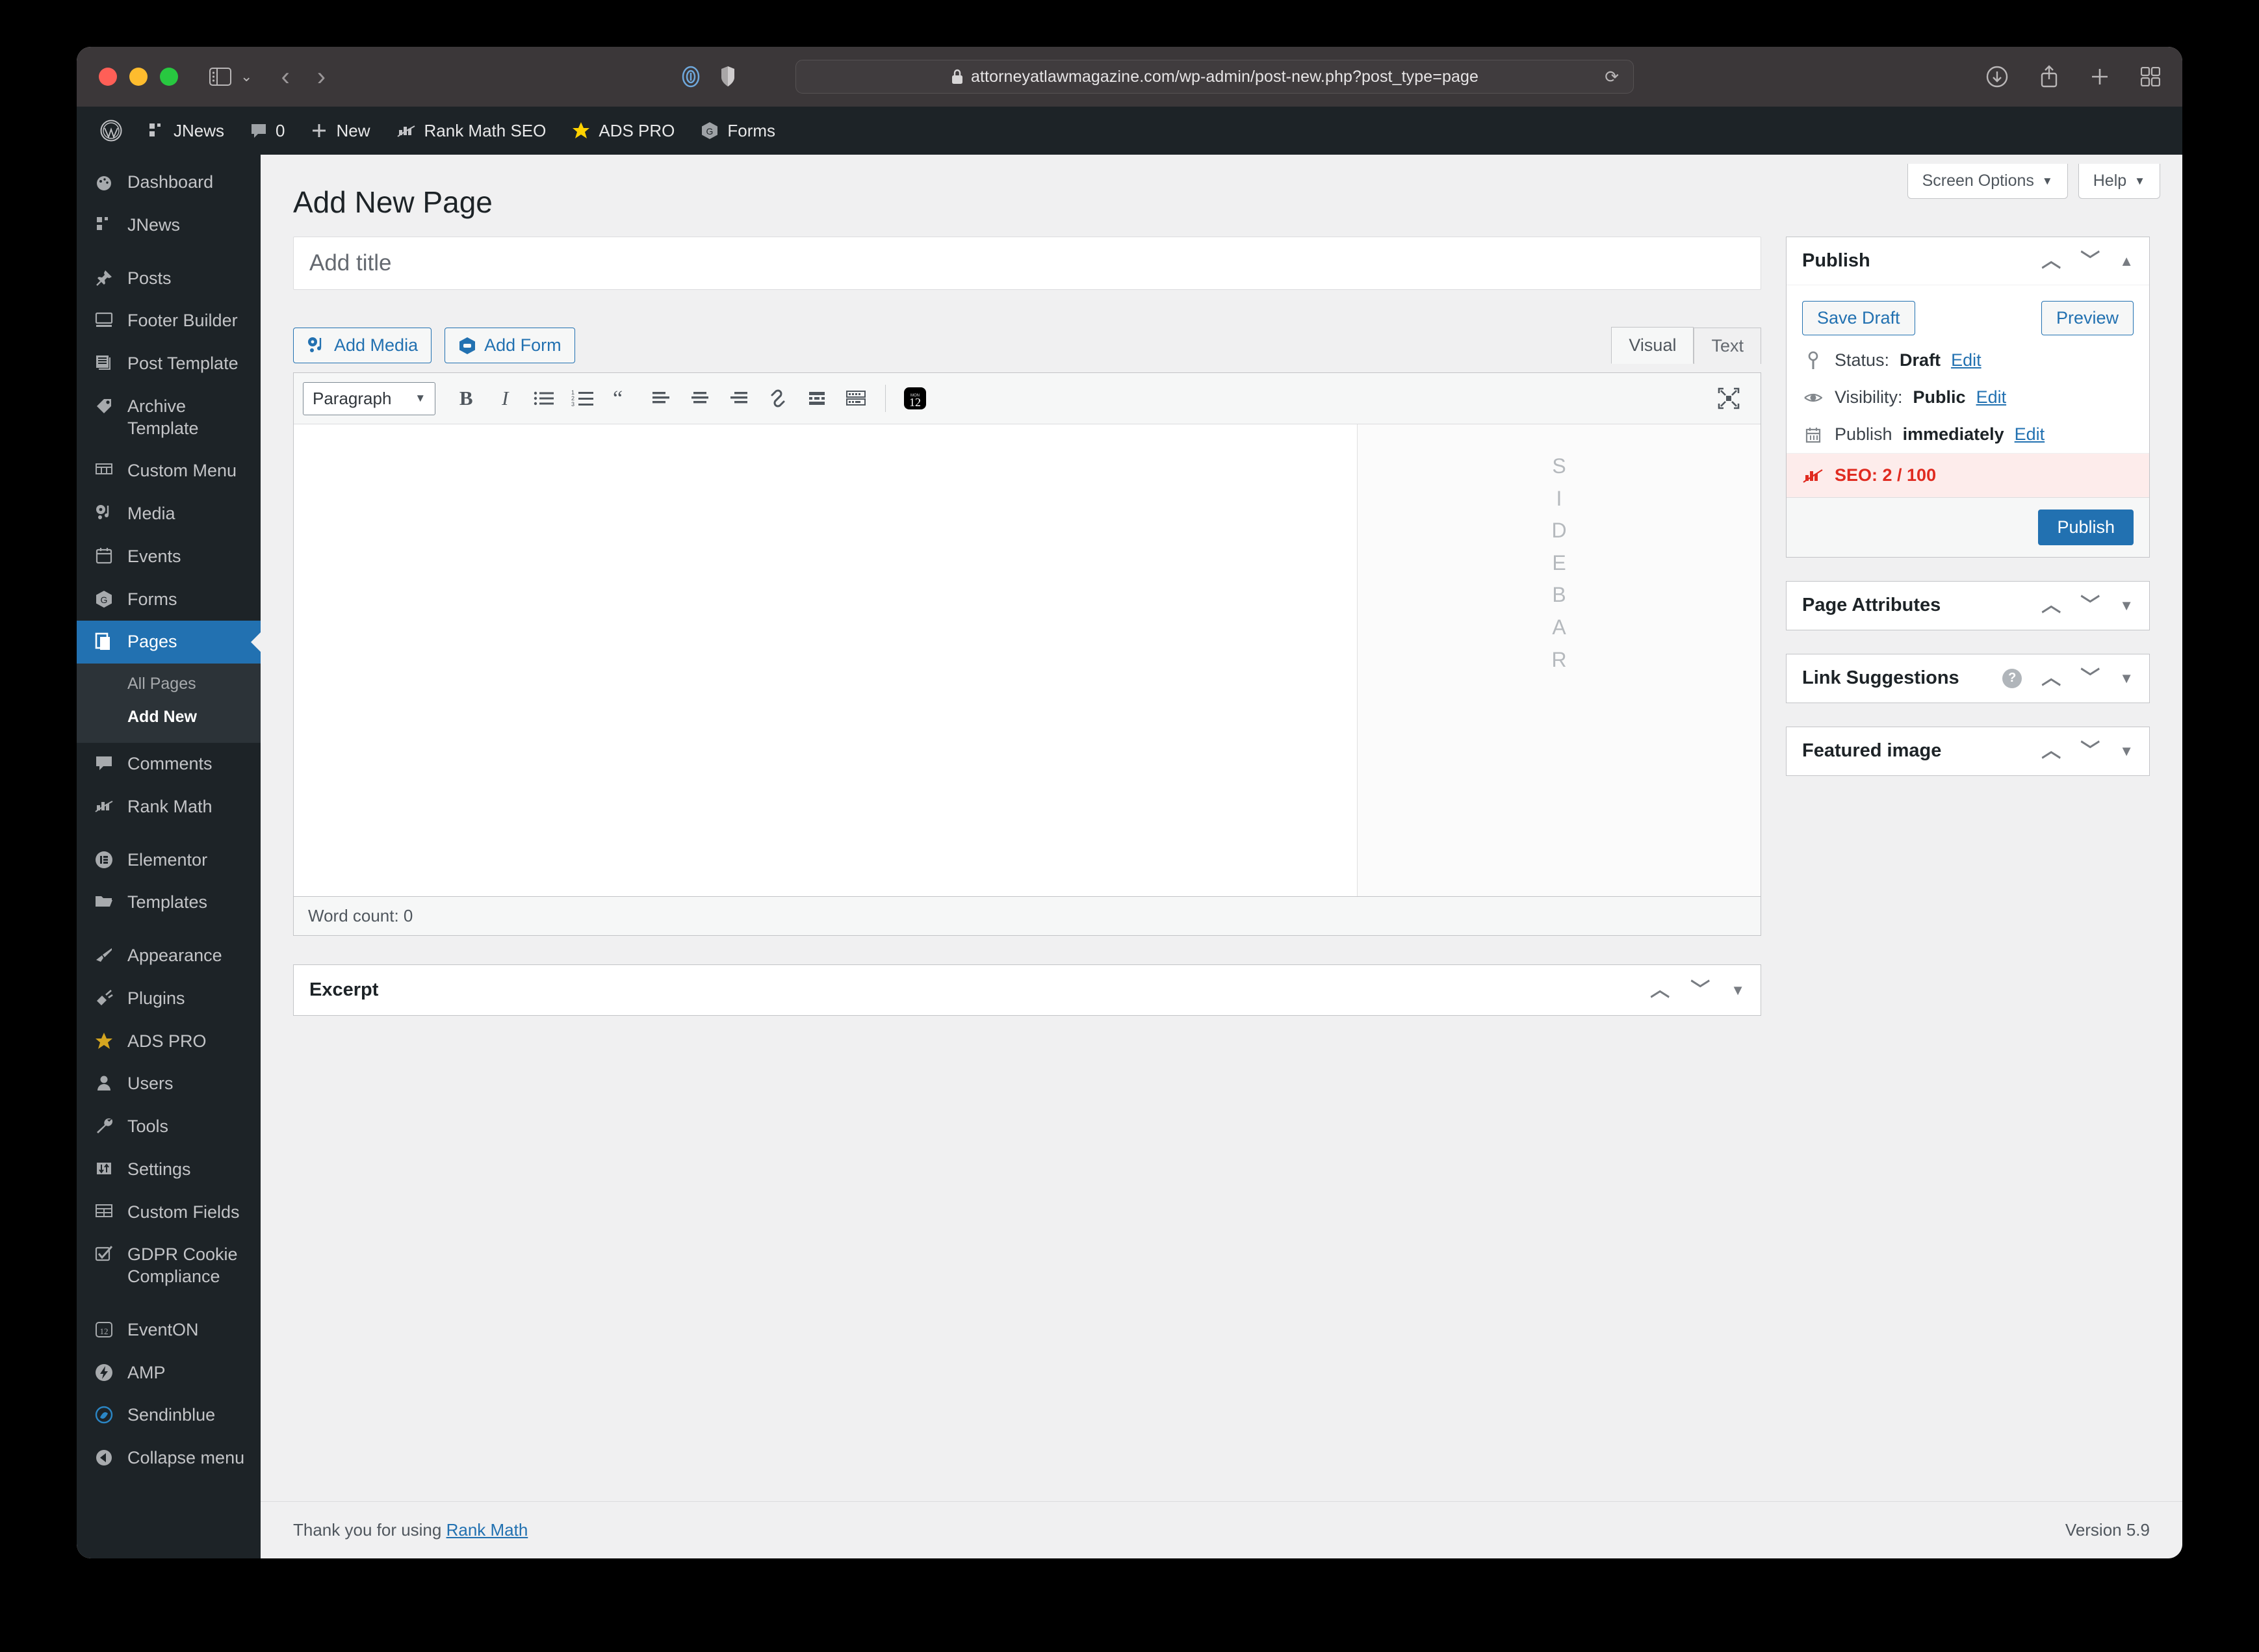  Describe the element at coordinates (1027, 263) in the screenshot. I see `post-title-input: Add title` at that location.